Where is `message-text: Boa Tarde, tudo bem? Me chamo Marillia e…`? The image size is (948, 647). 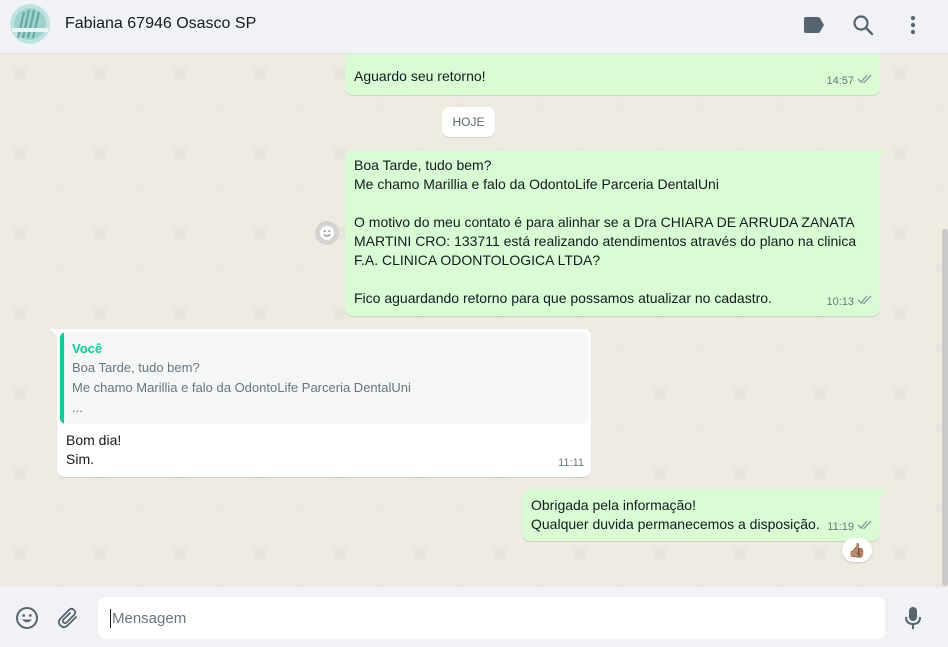
message-text: Boa Tarde, tudo bem? Me chamo Marillia e… is located at coordinates (605, 231).